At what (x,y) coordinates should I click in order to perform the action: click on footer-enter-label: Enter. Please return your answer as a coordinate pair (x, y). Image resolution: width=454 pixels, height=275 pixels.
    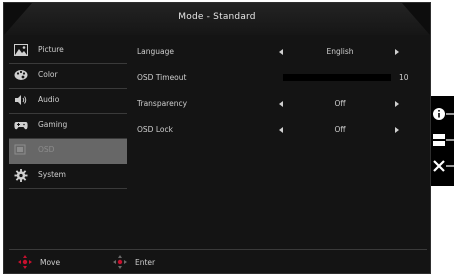
    Looking at the image, I should click on (145, 262).